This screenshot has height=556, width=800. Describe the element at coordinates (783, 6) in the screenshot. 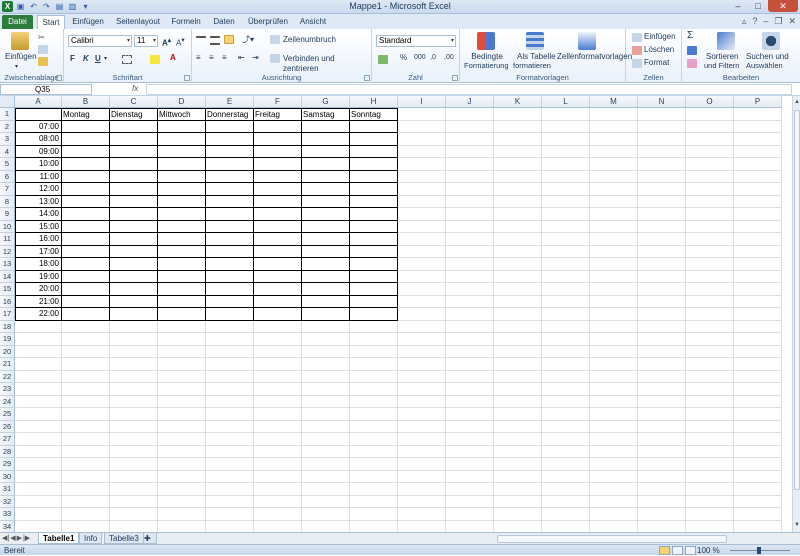

I see `close-button: ✕` at that location.